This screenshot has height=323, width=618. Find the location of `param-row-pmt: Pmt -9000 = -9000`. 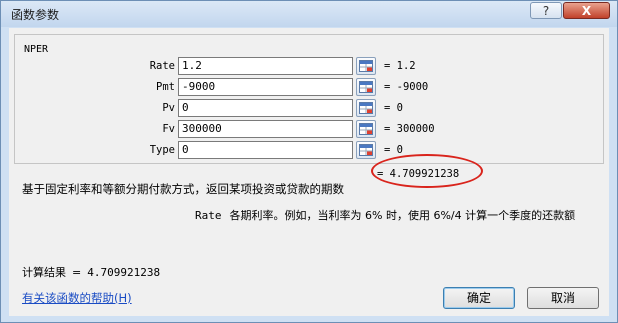

param-row-pmt: Pmt -9000 = -9000 is located at coordinates (310, 88).